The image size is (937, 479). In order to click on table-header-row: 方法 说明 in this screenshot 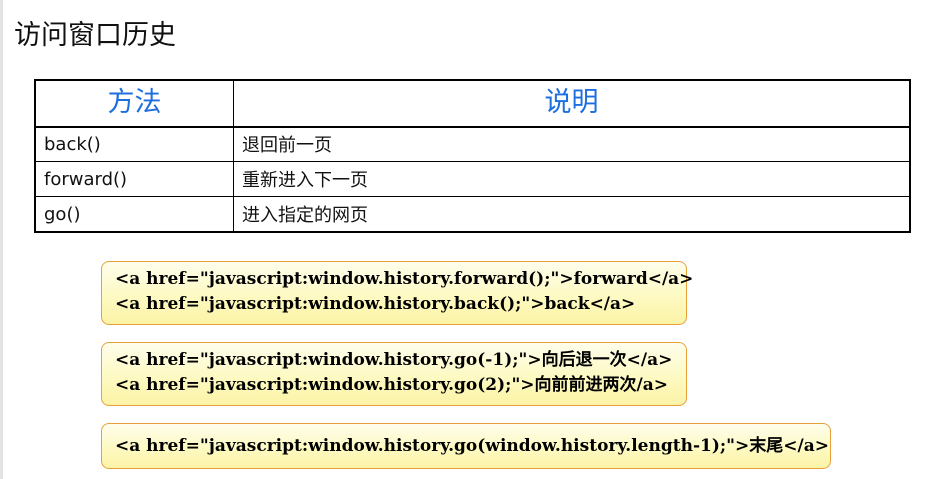, I will do `click(472, 104)`.